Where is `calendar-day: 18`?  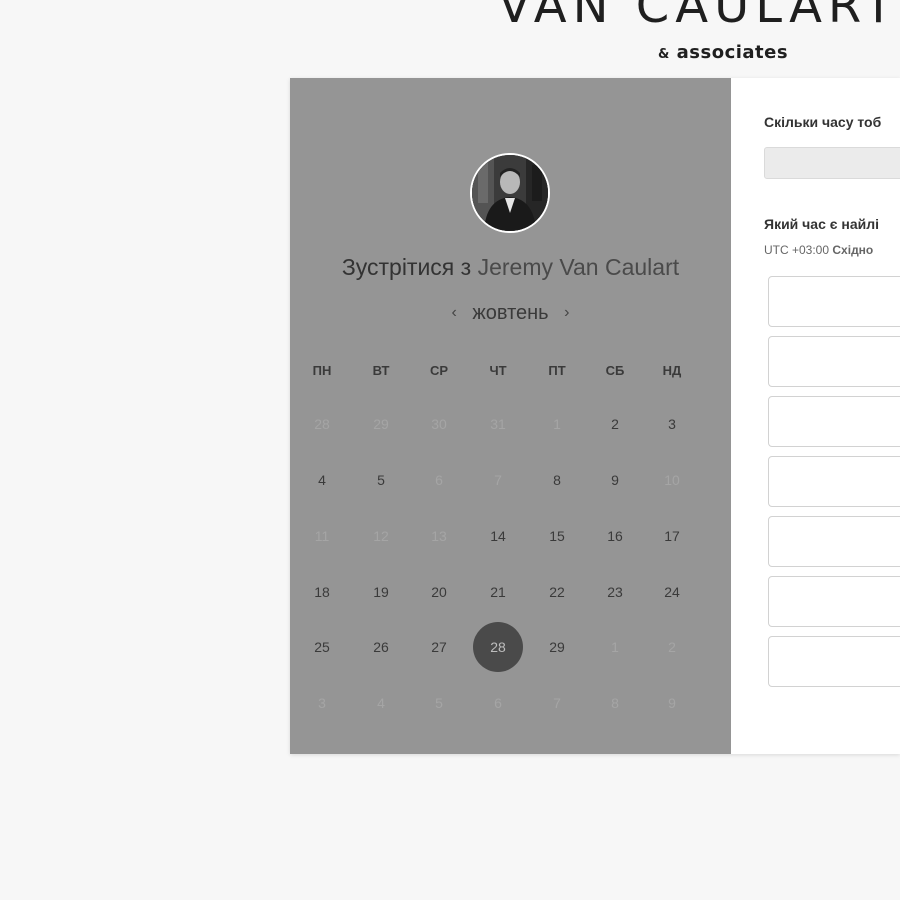 calendar-day: 18 is located at coordinates (322, 592).